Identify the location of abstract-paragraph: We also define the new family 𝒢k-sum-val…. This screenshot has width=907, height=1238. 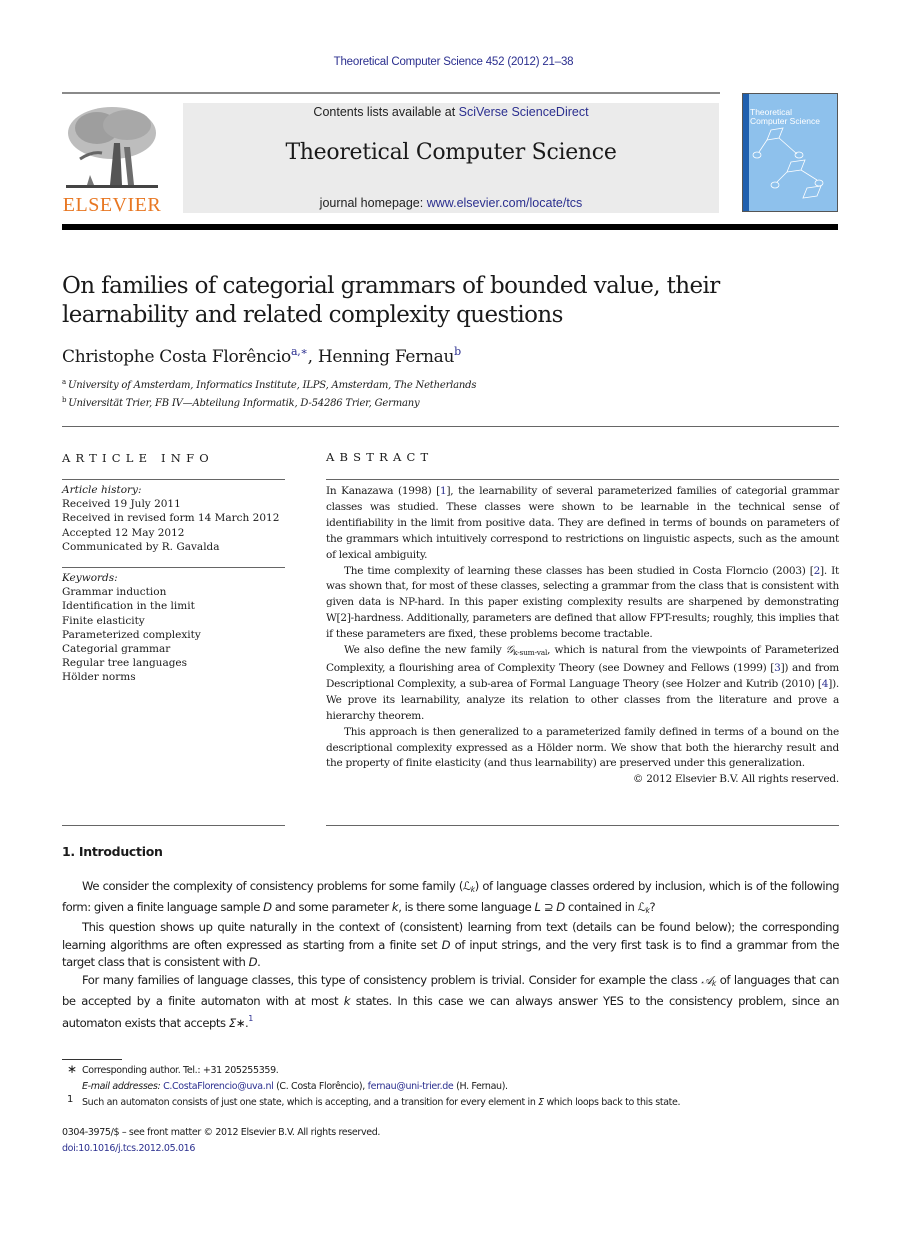
(582, 684).